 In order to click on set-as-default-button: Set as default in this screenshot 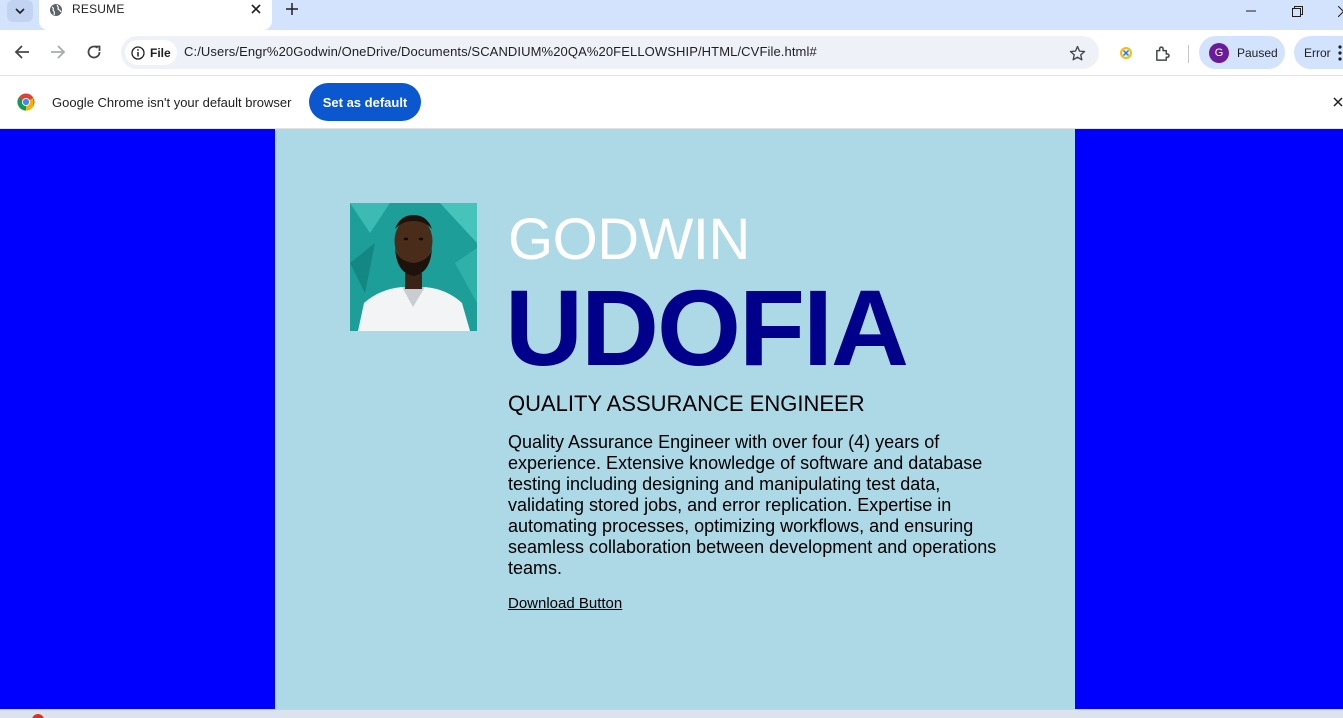, I will do `click(365, 102)`.